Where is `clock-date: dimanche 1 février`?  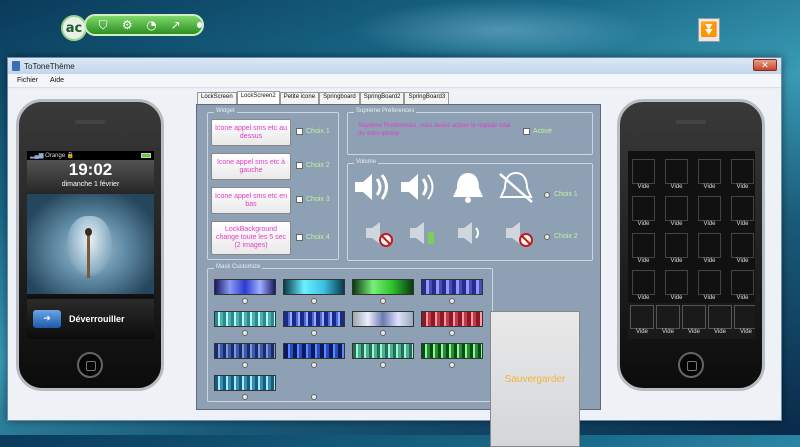
clock-date: dimanche 1 février is located at coordinates (90, 184).